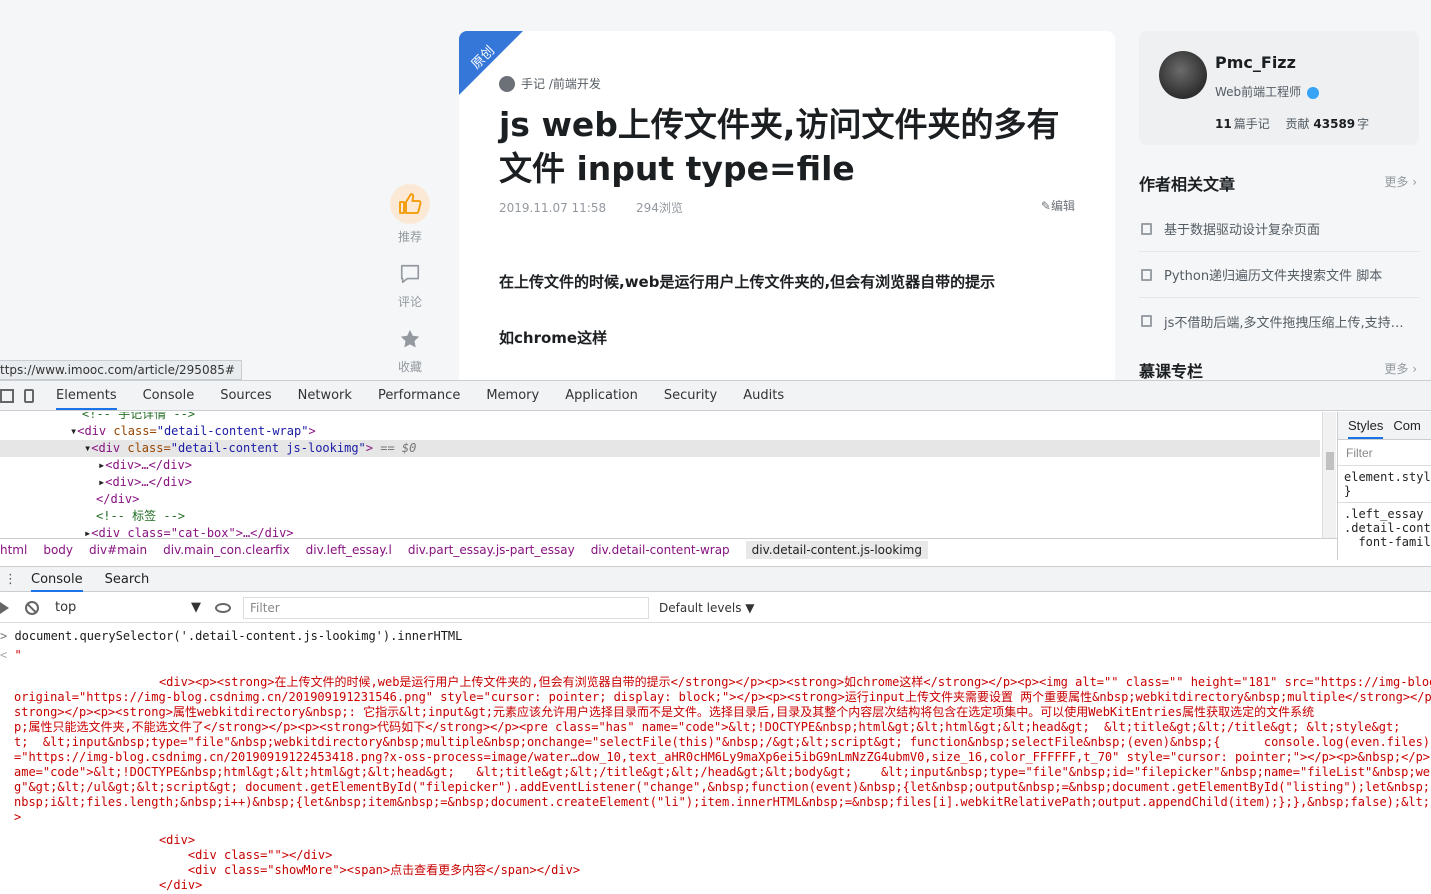 This screenshot has width=1431, height=894. I want to click on more-menu-icon: ⋮, so click(10, 579).